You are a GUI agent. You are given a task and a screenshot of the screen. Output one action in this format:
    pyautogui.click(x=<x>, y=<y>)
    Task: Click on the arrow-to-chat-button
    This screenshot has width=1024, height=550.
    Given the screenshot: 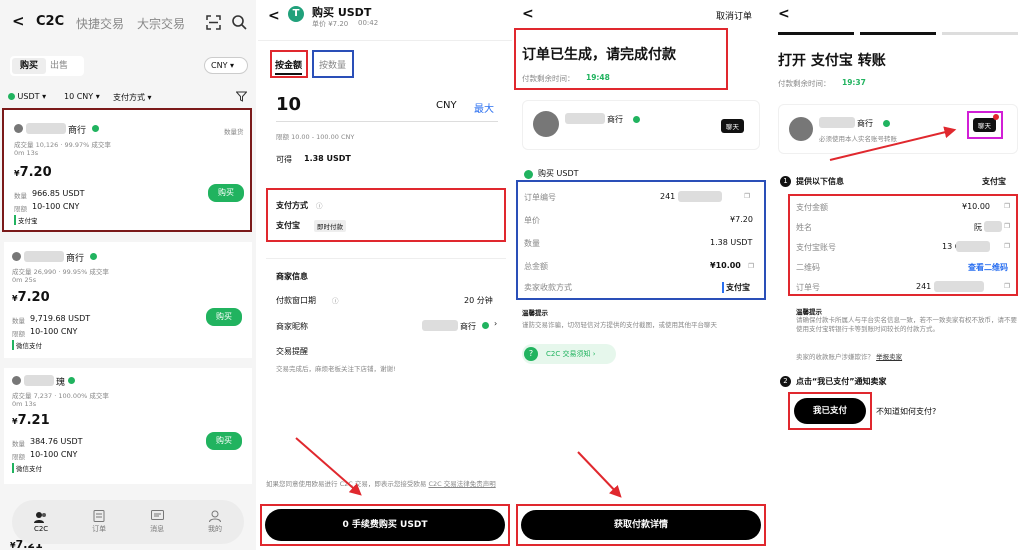 What is the action you would take?
    pyautogui.click(x=893, y=143)
    